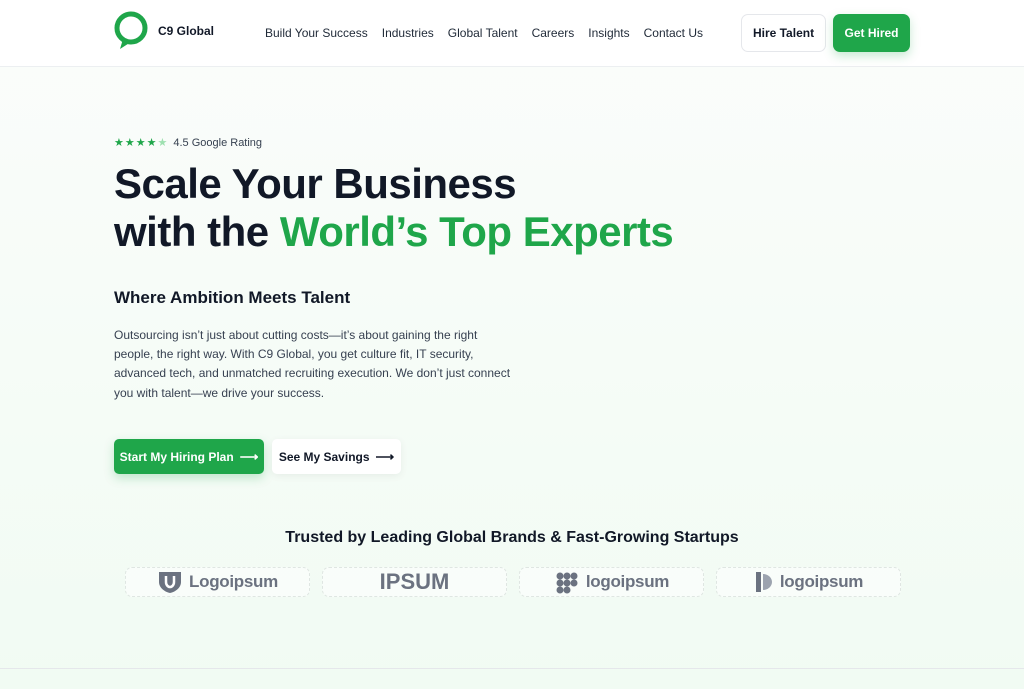 The width and height of the screenshot is (1024, 689). Describe the element at coordinates (567, 583) in the screenshot. I see `dots-logo-icon` at that location.